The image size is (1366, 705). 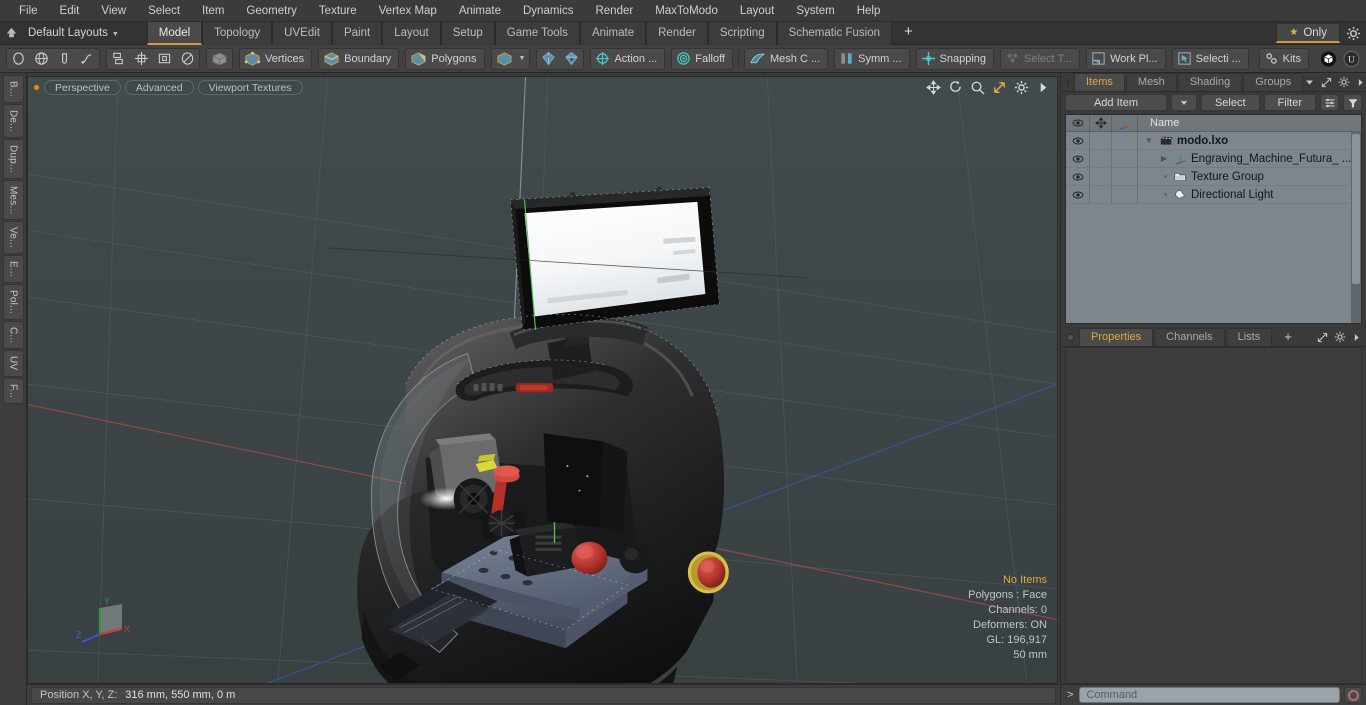 I want to click on cube-dropdown-icon: ▼, so click(x=510, y=58).